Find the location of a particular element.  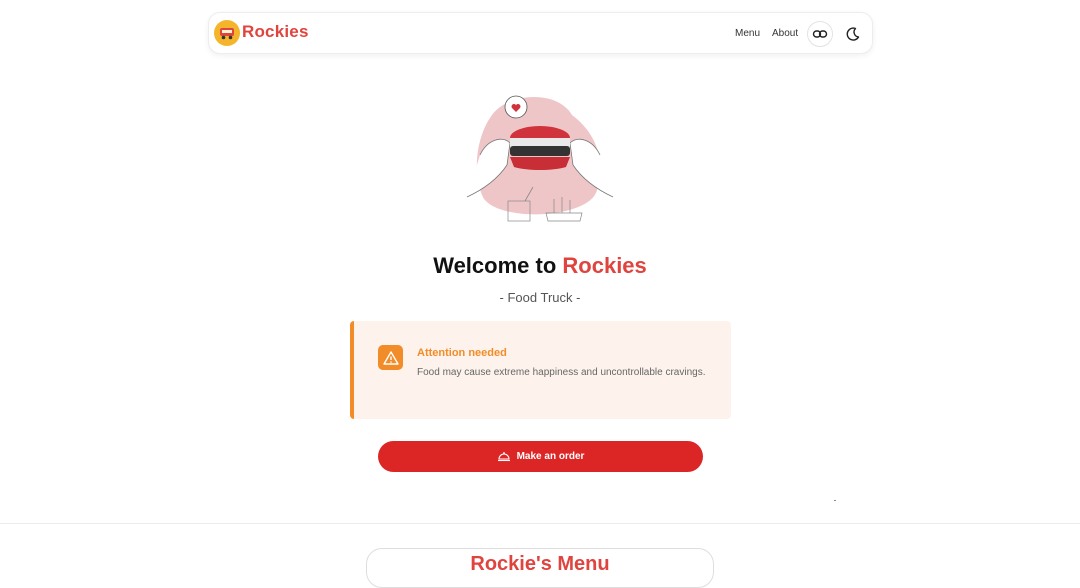

logo is located at coordinates (227, 33).